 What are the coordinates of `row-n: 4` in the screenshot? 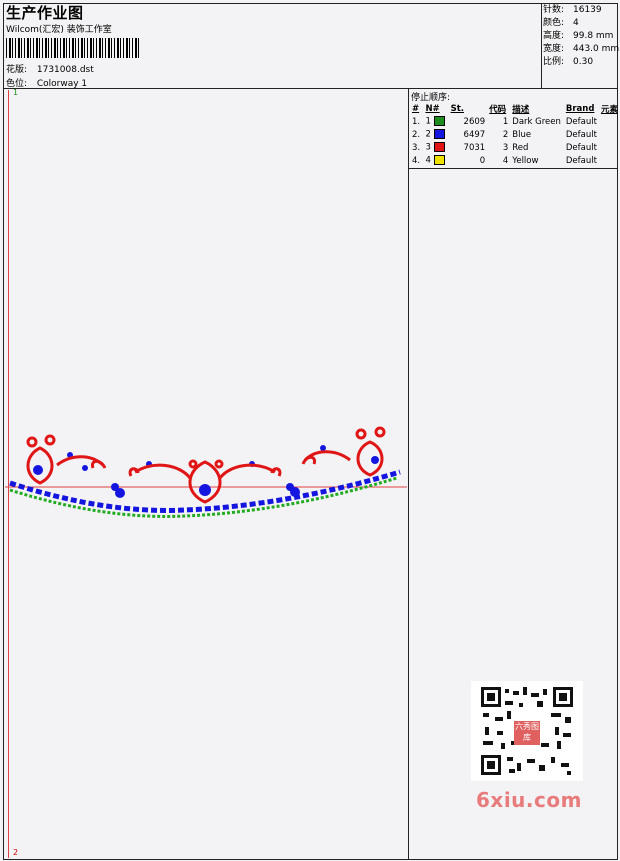 It's located at (435, 160).